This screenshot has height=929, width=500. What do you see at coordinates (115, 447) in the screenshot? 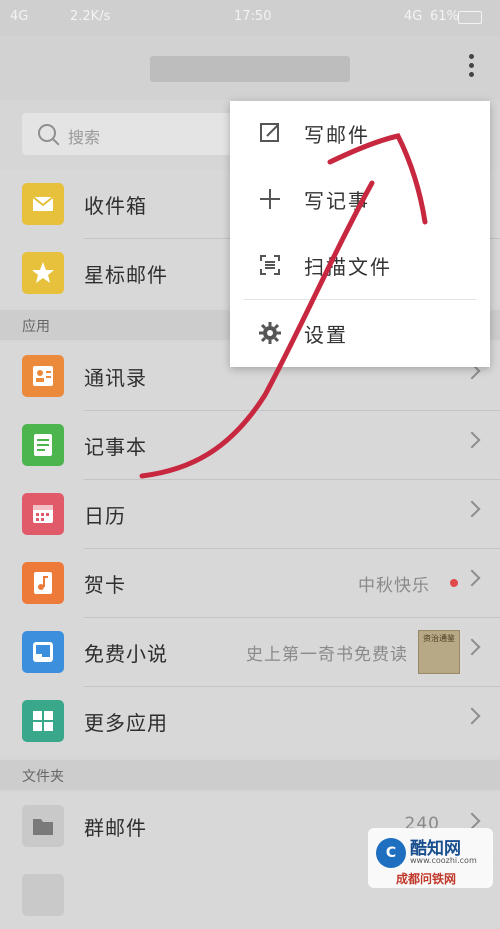
I see `list-item-label: 记事本` at bounding box center [115, 447].